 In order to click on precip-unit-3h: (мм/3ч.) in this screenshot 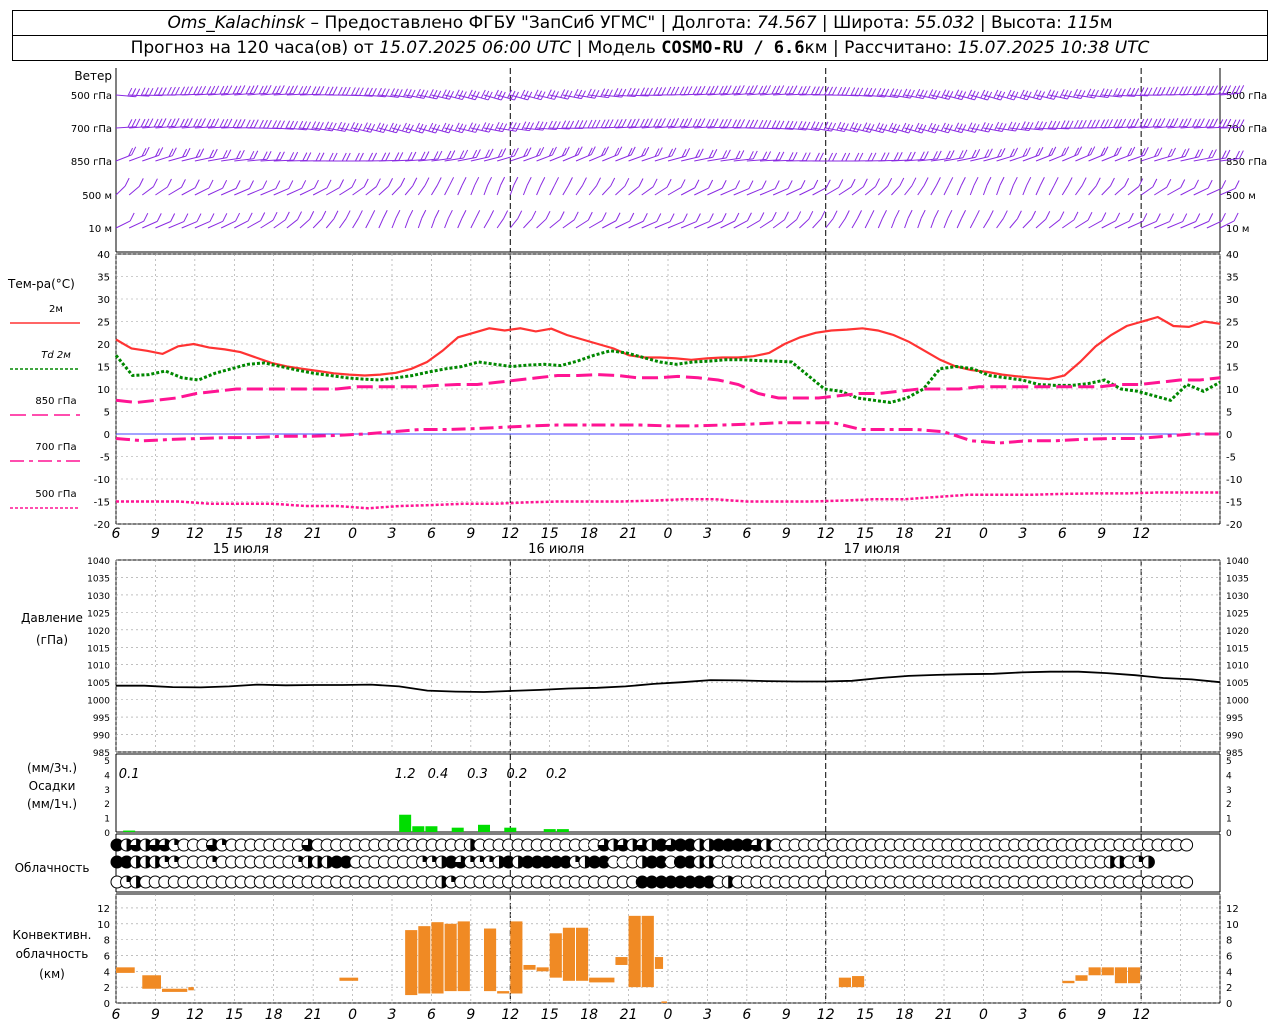, I will do `click(52, 768)`.